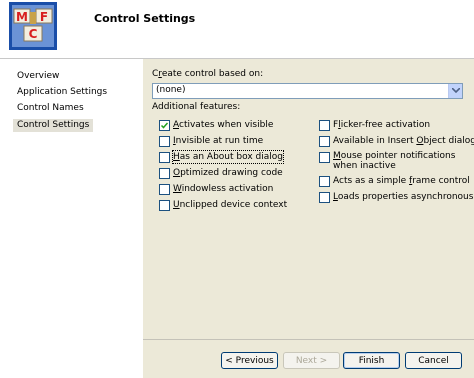 This screenshot has width=474, height=378. What do you see at coordinates (33, 26) in the screenshot?
I see `mfc-logo-icon: M F C` at bounding box center [33, 26].